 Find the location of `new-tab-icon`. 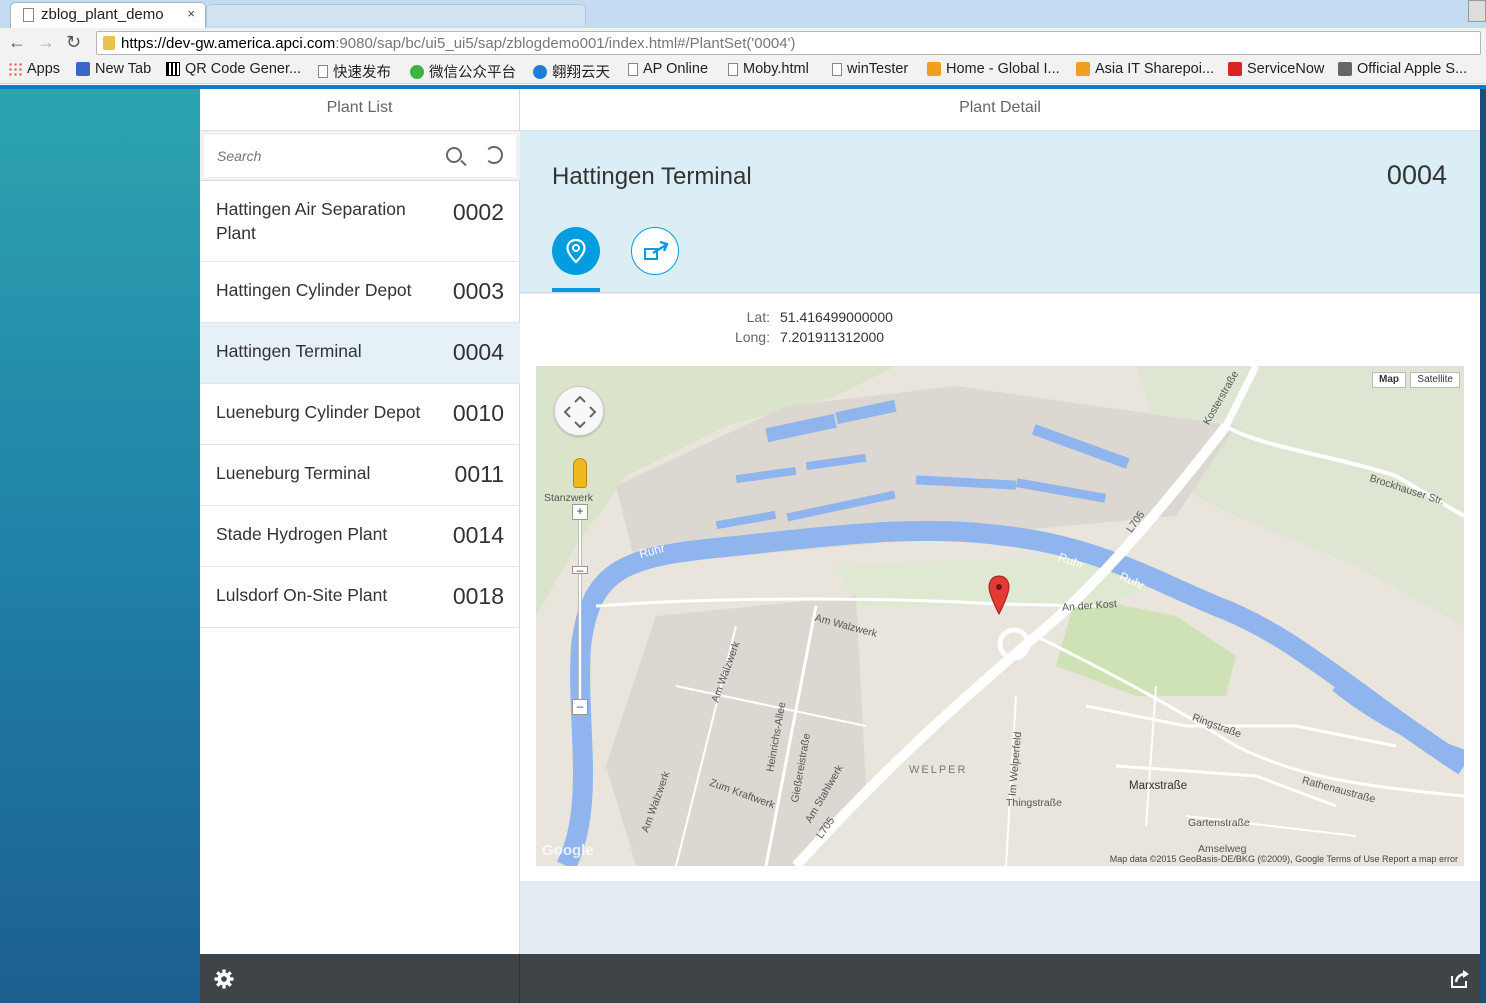

new-tab-icon is located at coordinates (83, 69).